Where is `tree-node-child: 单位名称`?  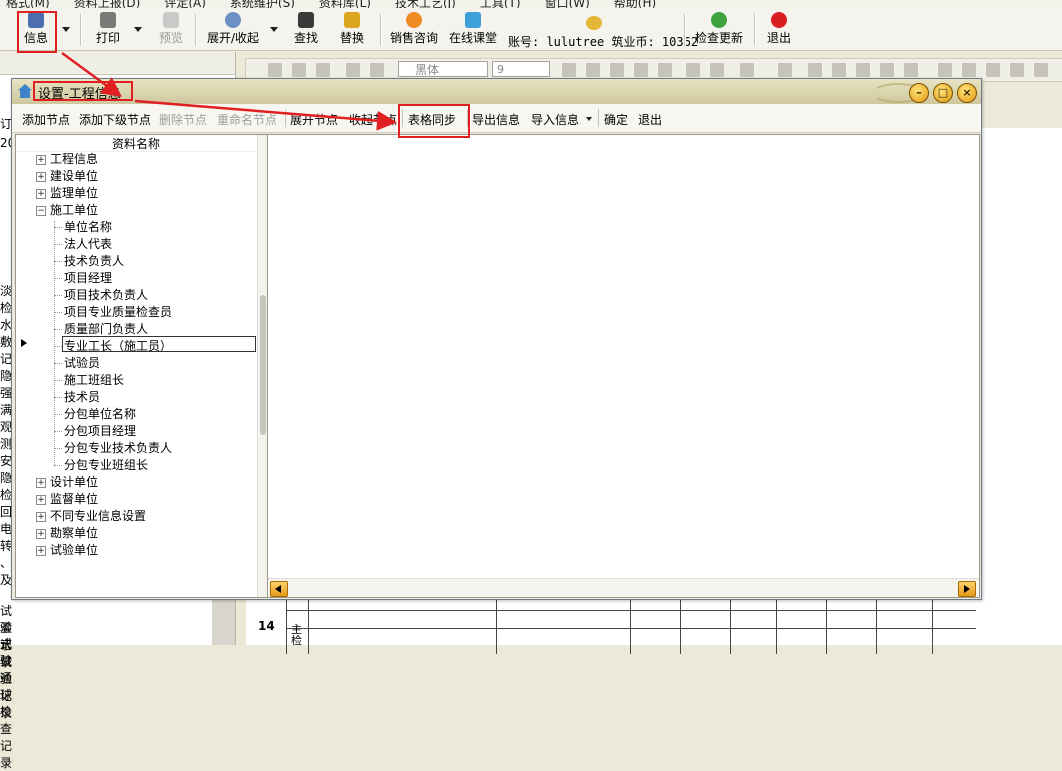
tree-node-child: 单位名称 is located at coordinates (88, 227).